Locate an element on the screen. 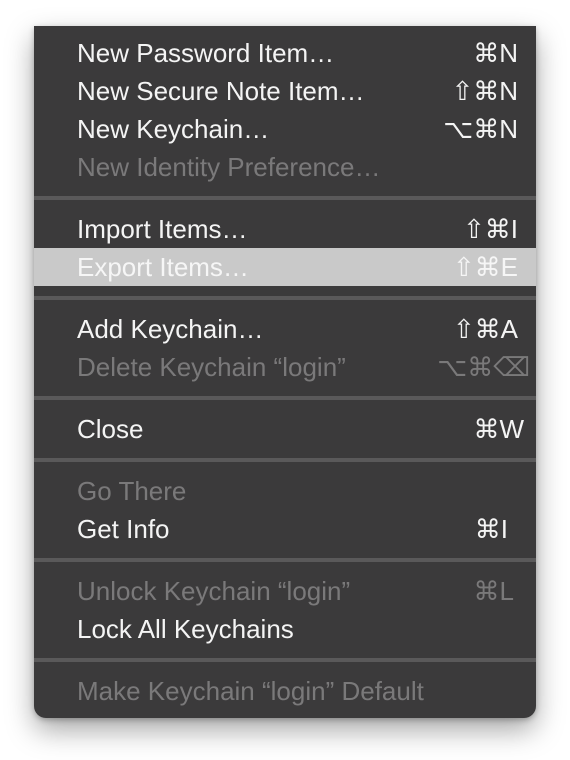 The height and width of the screenshot is (760, 570). menu-item-shortcut: ⇧⌘I is located at coordinates (490, 229).